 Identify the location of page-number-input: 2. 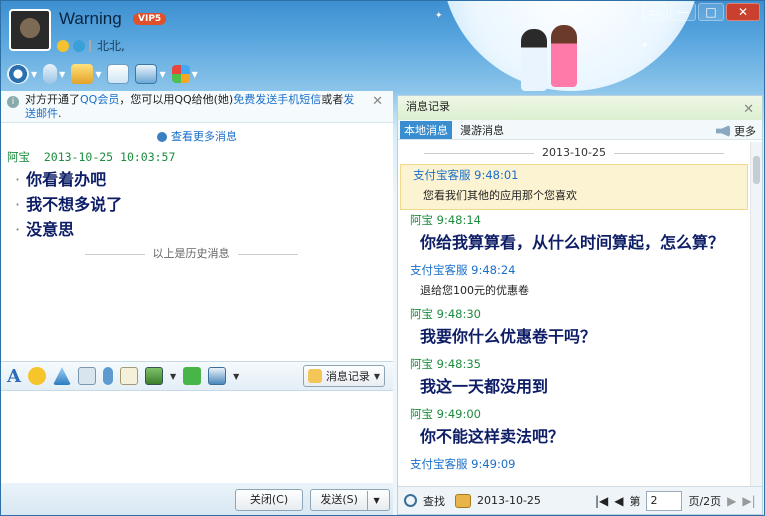
(664, 500).